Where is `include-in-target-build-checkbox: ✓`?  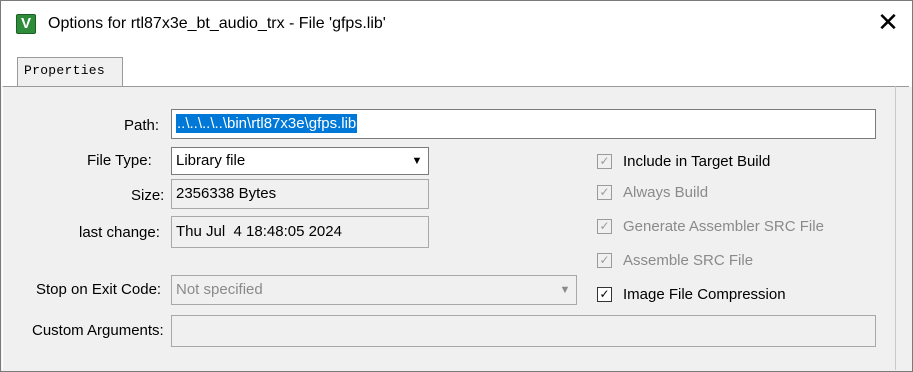
include-in-target-build-checkbox: ✓ is located at coordinates (604, 161).